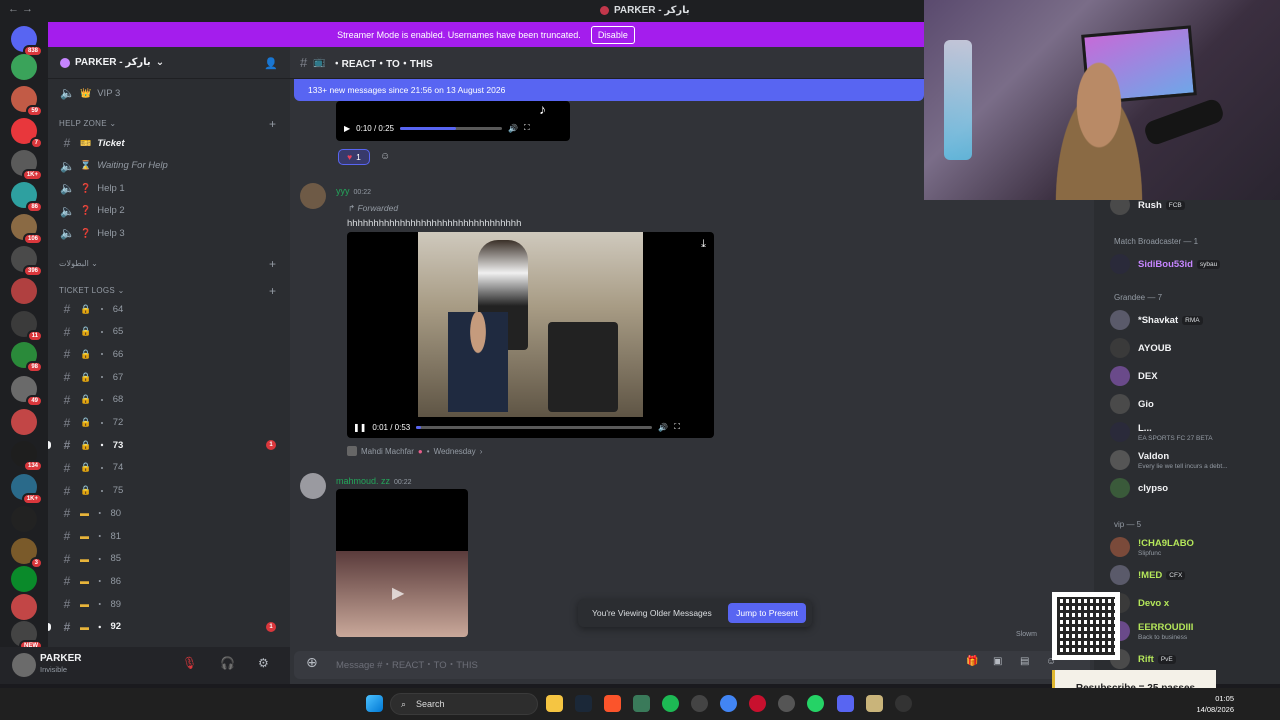  Describe the element at coordinates (27, 553) in the screenshot. I see `server-icon: 3` at that location.